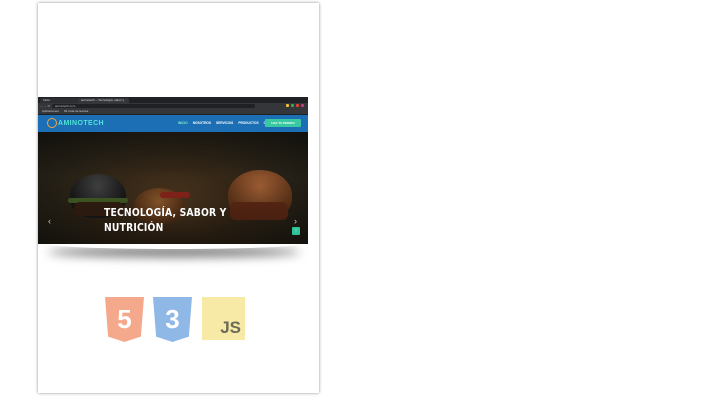 Image resolution: width=720 pixels, height=400 pixels. Describe the element at coordinates (76, 111) in the screenshot. I see `bookmark-item: Mi Lista de lectura` at that location.